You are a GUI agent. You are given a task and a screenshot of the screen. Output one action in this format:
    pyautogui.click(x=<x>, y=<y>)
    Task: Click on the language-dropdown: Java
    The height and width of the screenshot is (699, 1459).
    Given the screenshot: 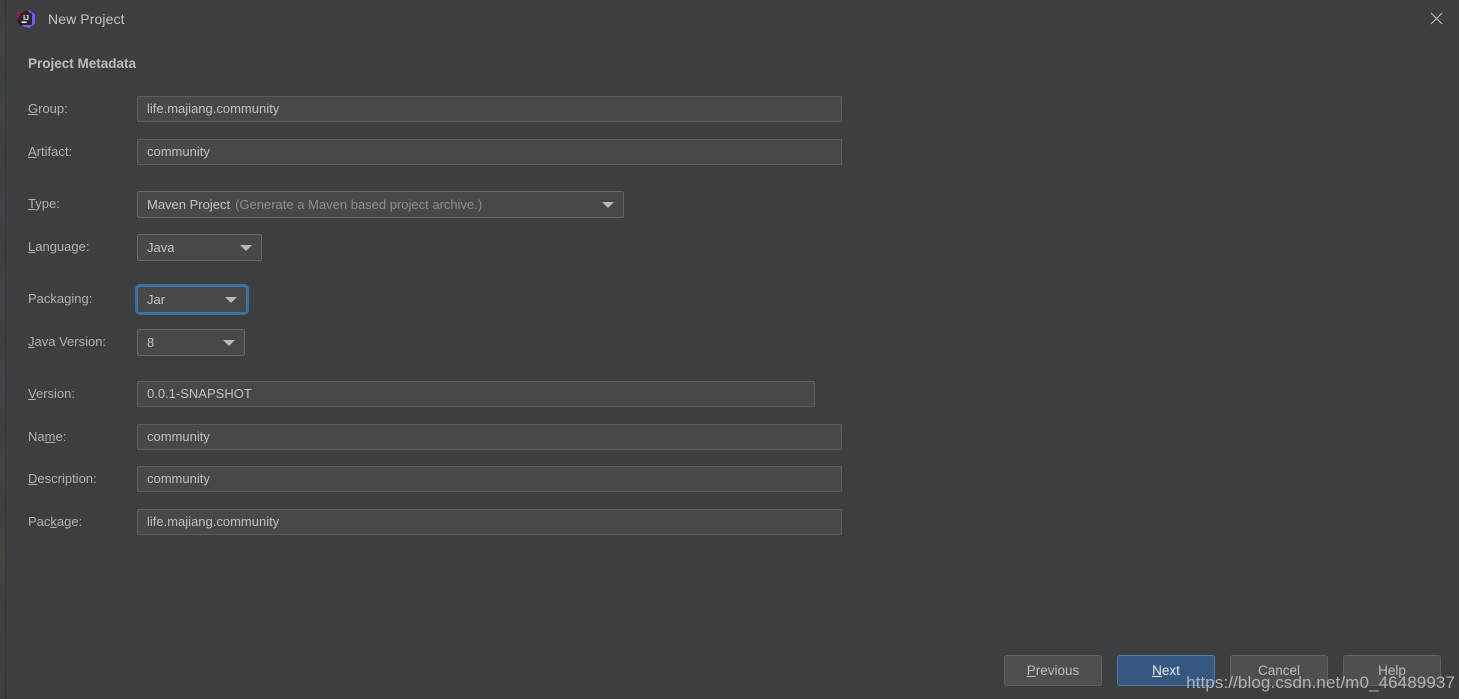 What is the action you would take?
    pyautogui.click(x=199, y=247)
    